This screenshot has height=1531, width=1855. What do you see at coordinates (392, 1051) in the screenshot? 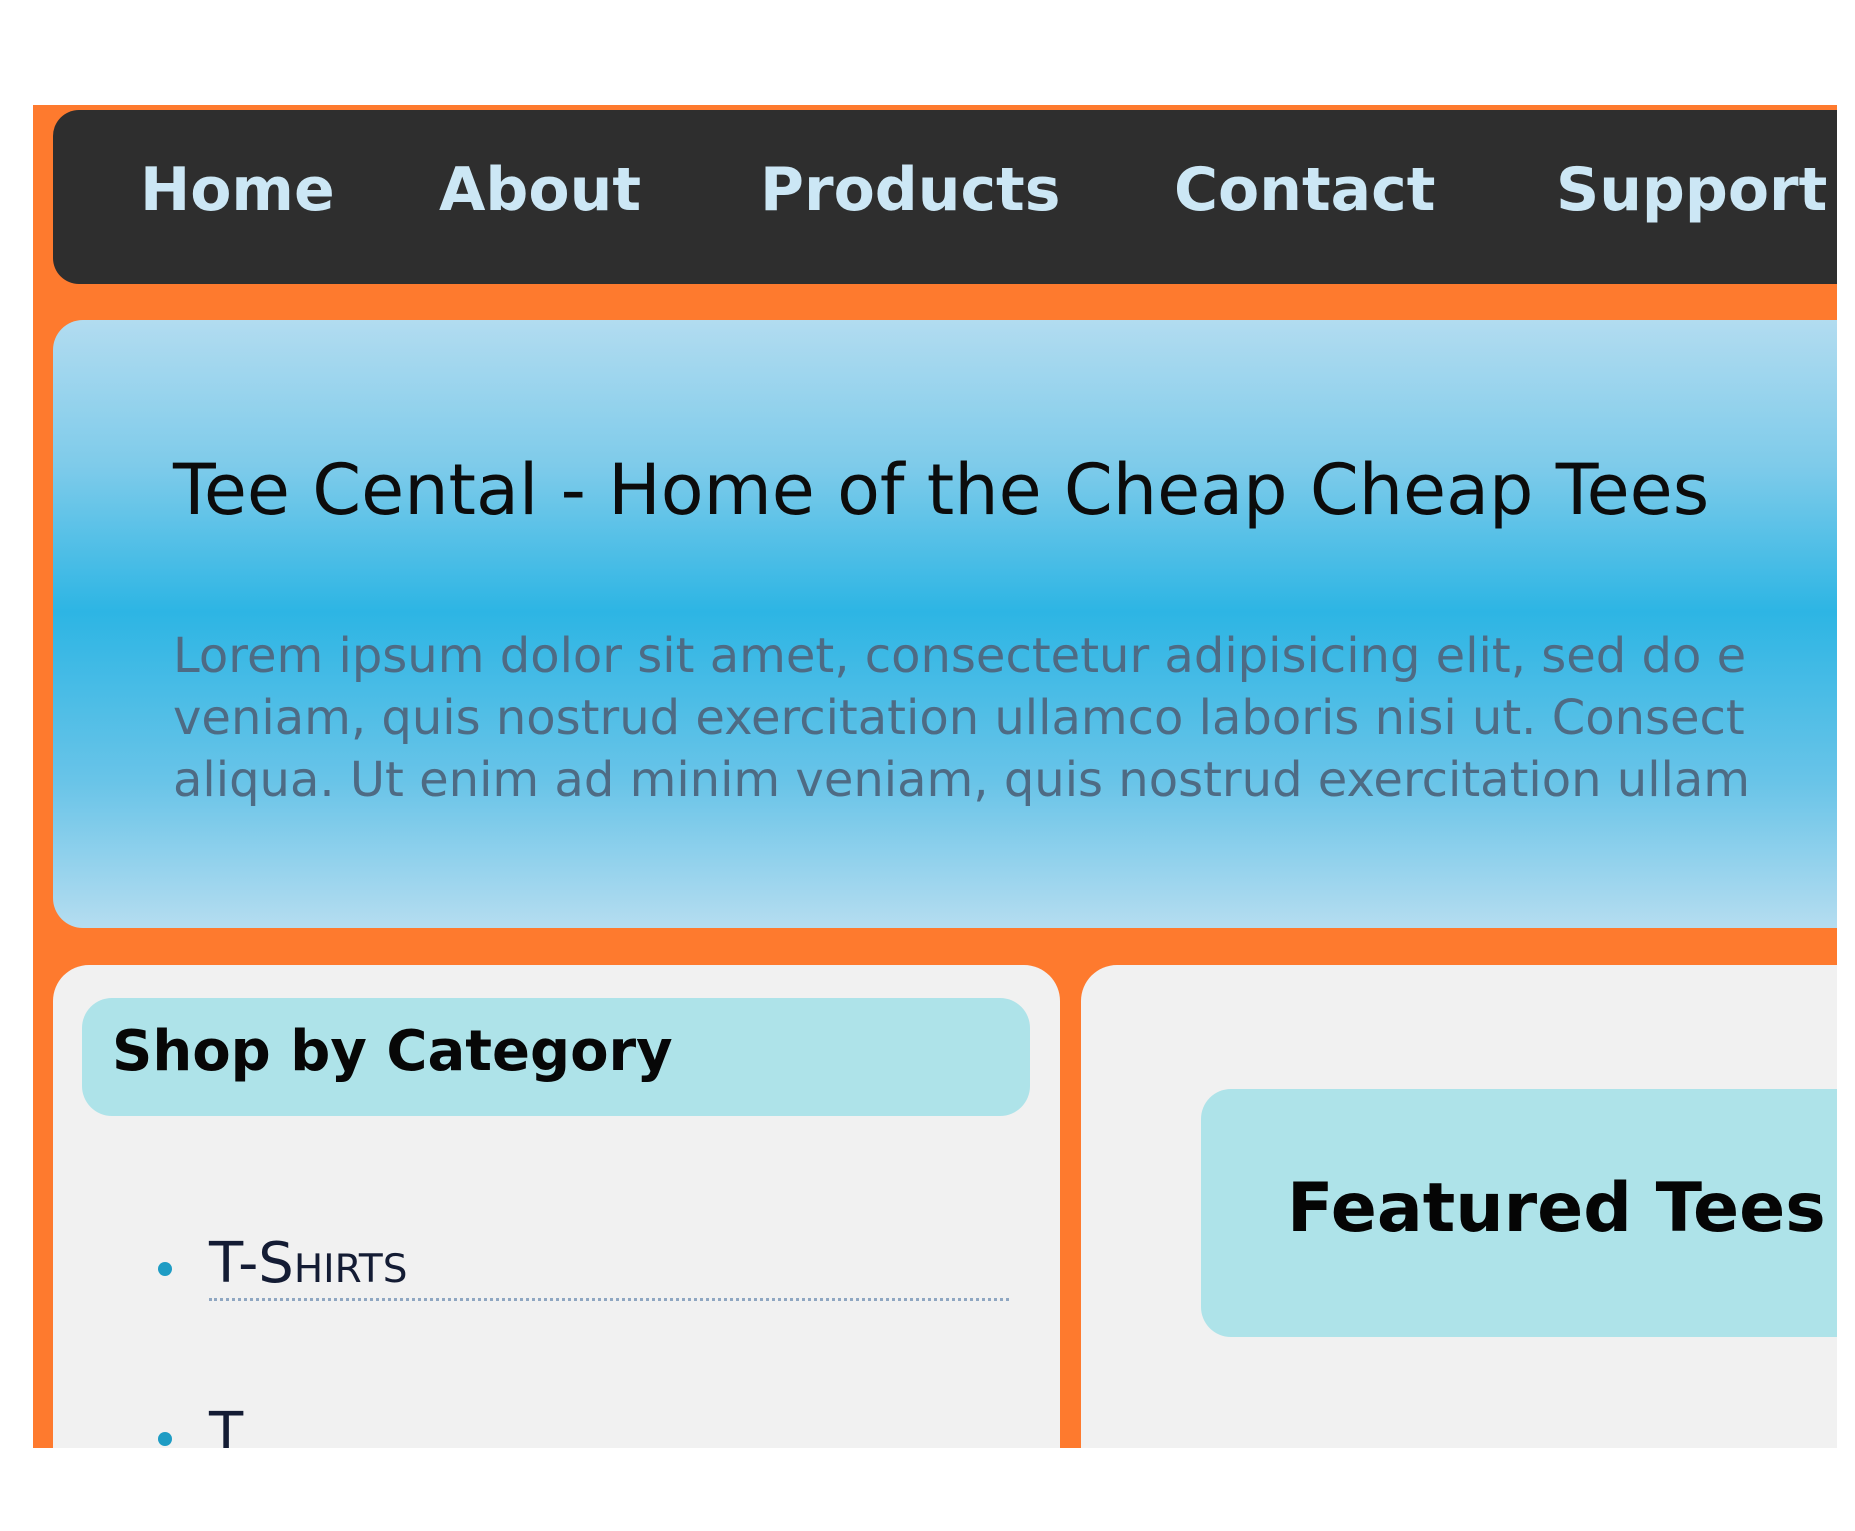
I see `sidebar-heading: Shop by Category` at bounding box center [392, 1051].